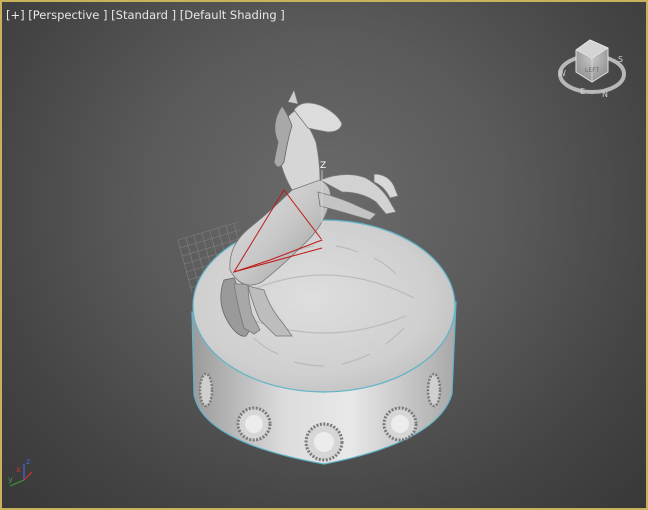 This screenshot has width=648, height=510. What do you see at coordinates (10, 479) in the screenshot?
I see `tripod-y-label: y` at bounding box center [10, 479].